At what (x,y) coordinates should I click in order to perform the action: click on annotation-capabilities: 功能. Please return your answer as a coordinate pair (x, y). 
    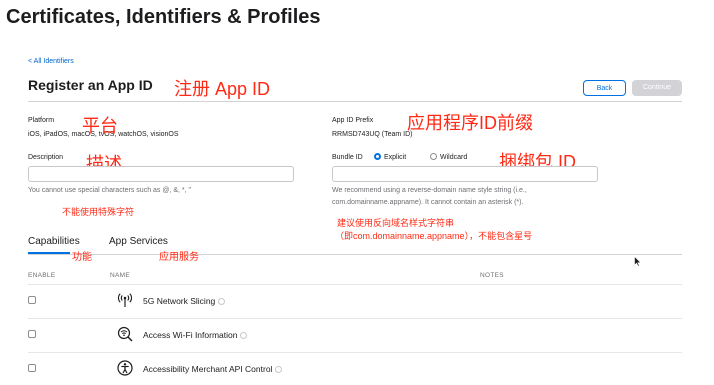
    Looking at the image, I should click on (82, 257).